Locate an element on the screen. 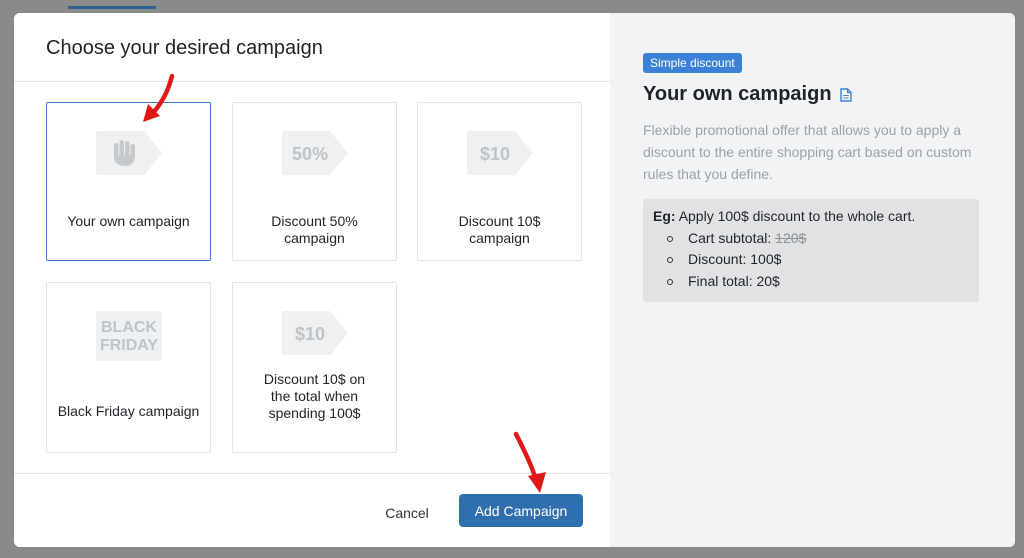  example-item: Cart subtotal: 120$ is located at coordinates (818, 239).